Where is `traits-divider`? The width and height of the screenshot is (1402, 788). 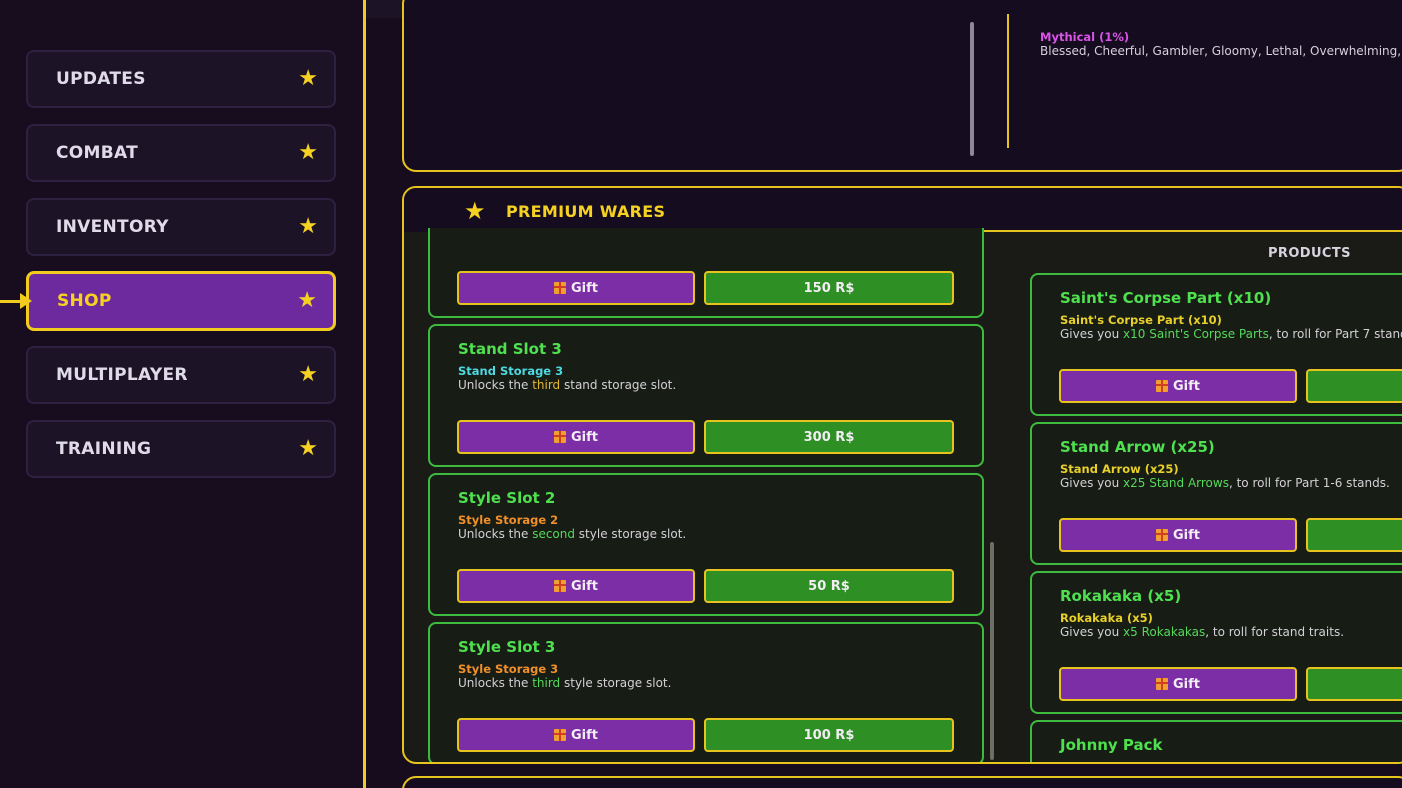 traits-divider is located at coordinates (1008, 81).